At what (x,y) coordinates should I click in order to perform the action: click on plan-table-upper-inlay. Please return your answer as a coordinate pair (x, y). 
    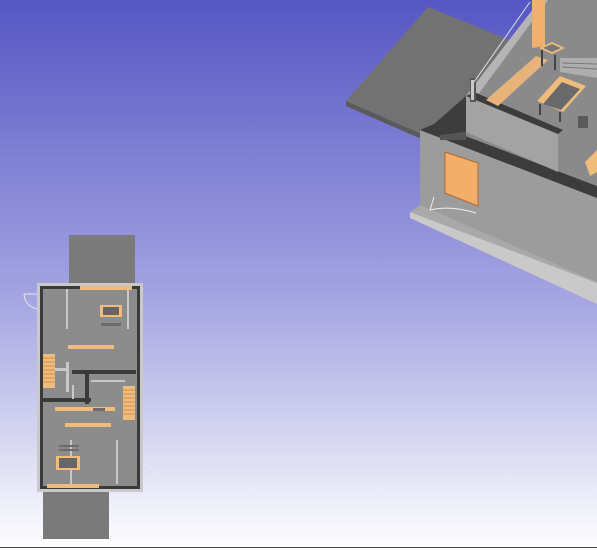
    Looking at the image, I should click on (111, 311).